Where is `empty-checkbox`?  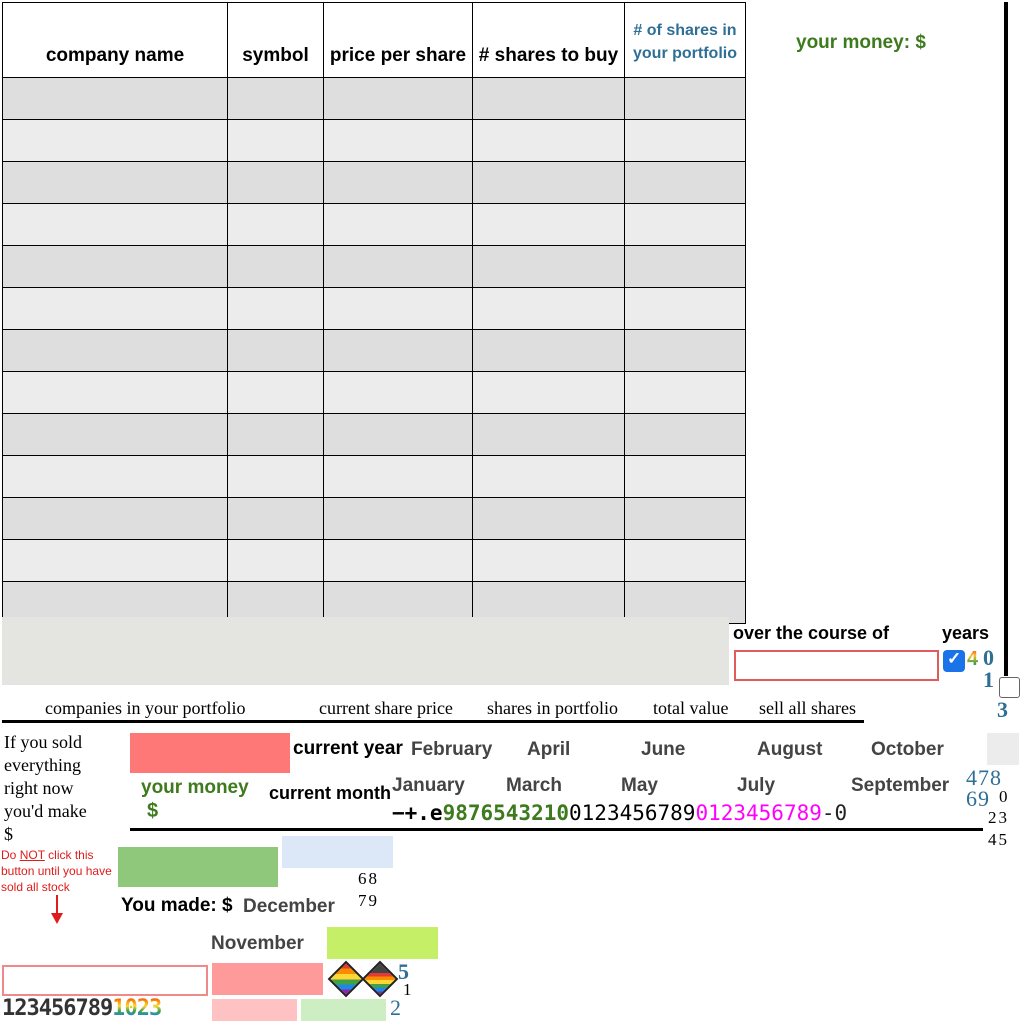 empty-checkbox is located at coordinates (1009, 687).